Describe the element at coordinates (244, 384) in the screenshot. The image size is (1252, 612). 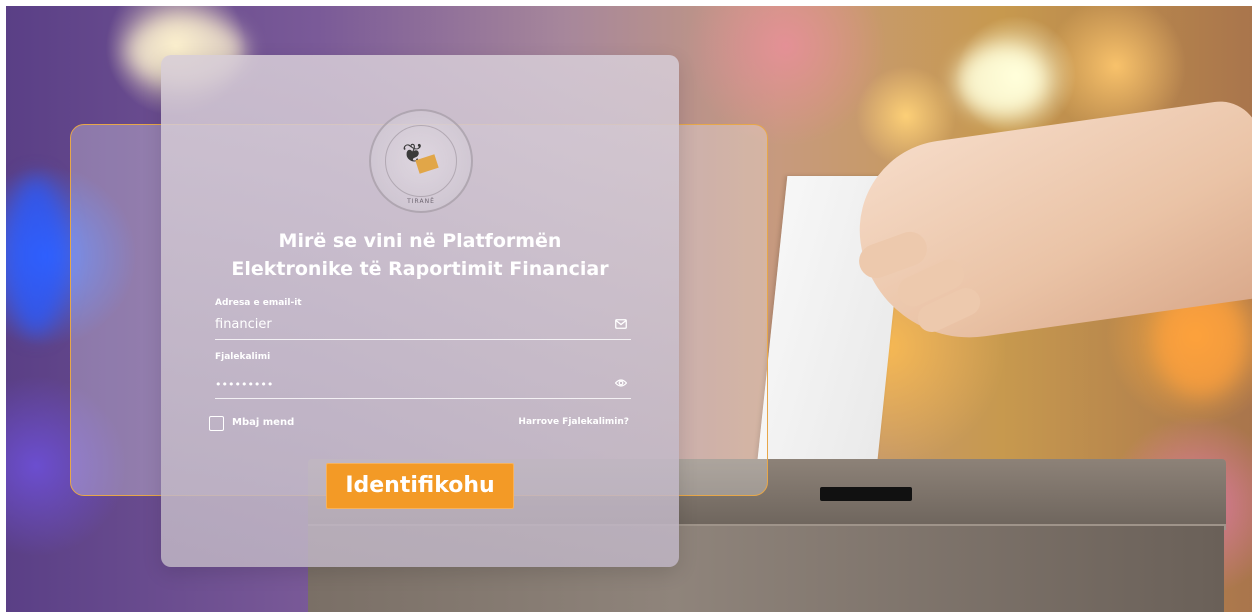
I see `password-value: •••••••••` at that location.